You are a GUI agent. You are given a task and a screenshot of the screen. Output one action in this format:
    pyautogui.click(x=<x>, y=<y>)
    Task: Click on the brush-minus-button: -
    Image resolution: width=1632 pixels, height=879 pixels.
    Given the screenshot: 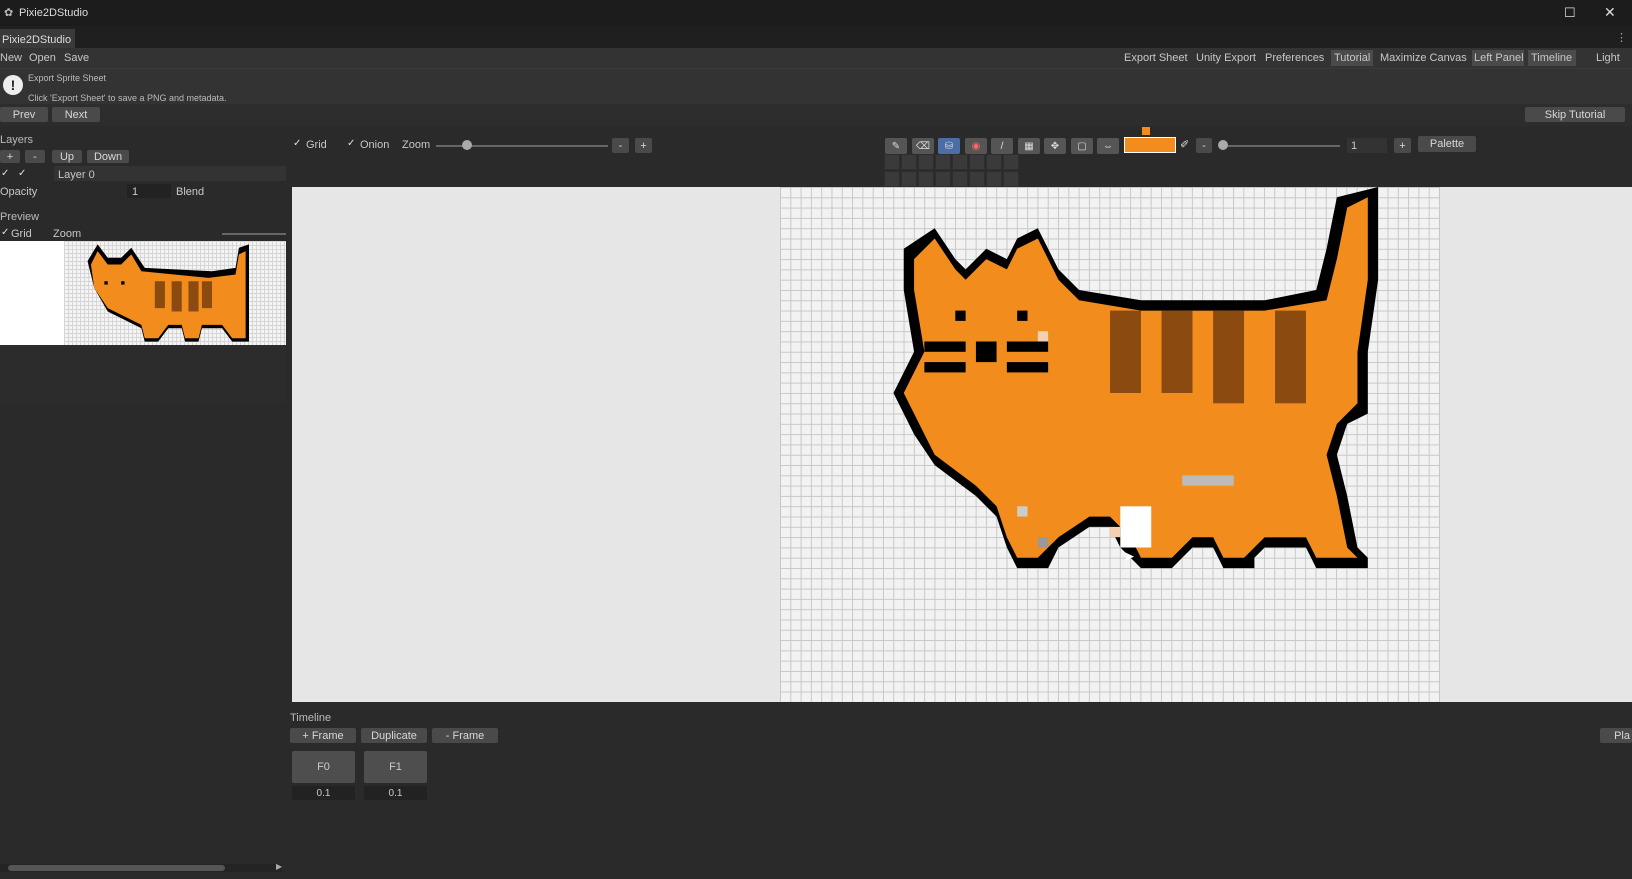 What is the action you would take?
    pyautogui.click(x=1204, y=145)
    